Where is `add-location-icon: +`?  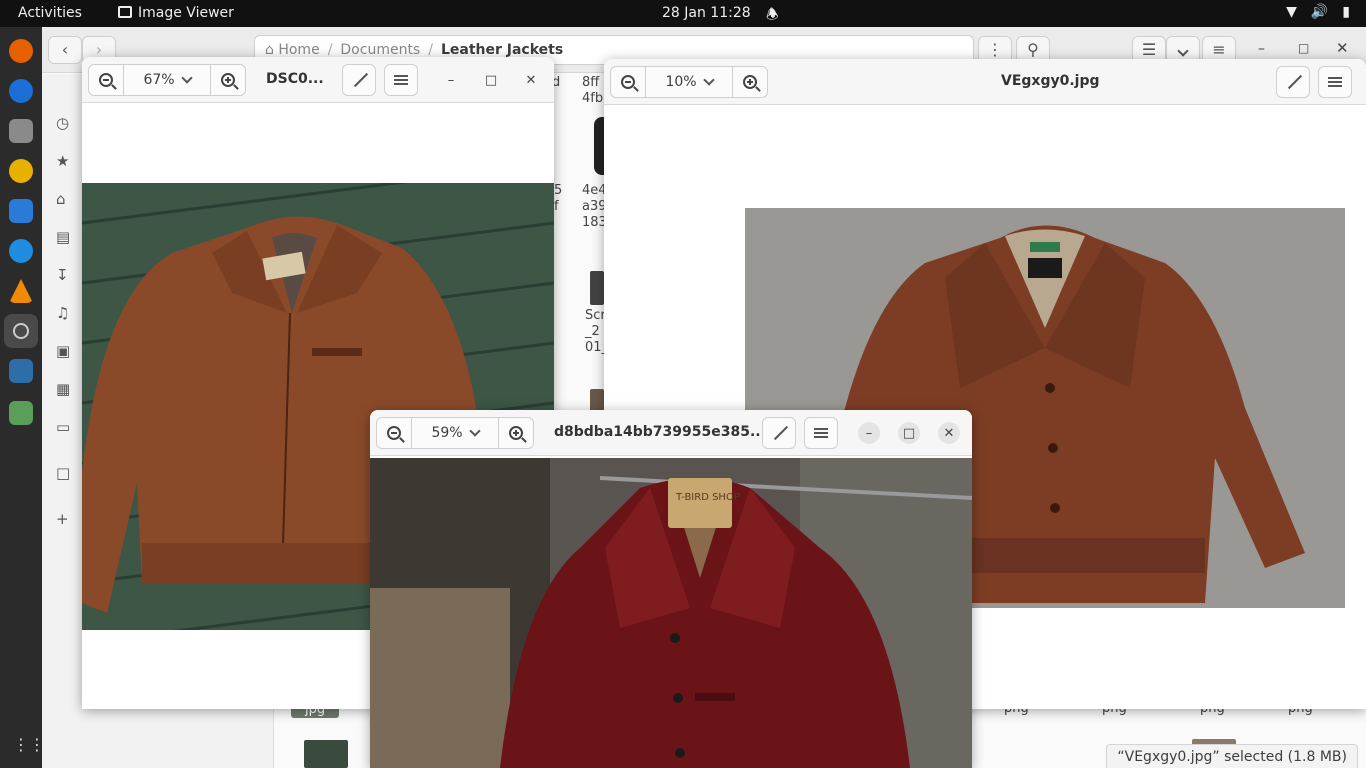
add-location-icon: + is located at coordinates (62, 519).